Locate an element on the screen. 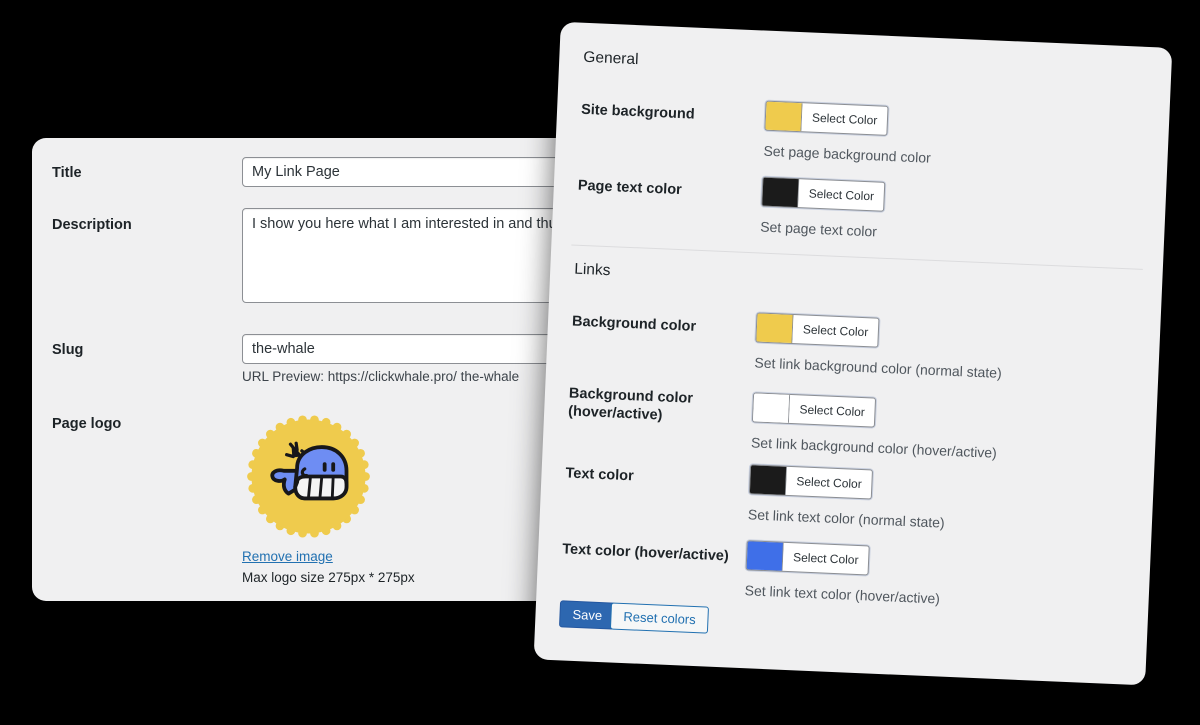 This screenshot has height=725, width=1200. general-section-heading: General is located at coordinates (610, 58).